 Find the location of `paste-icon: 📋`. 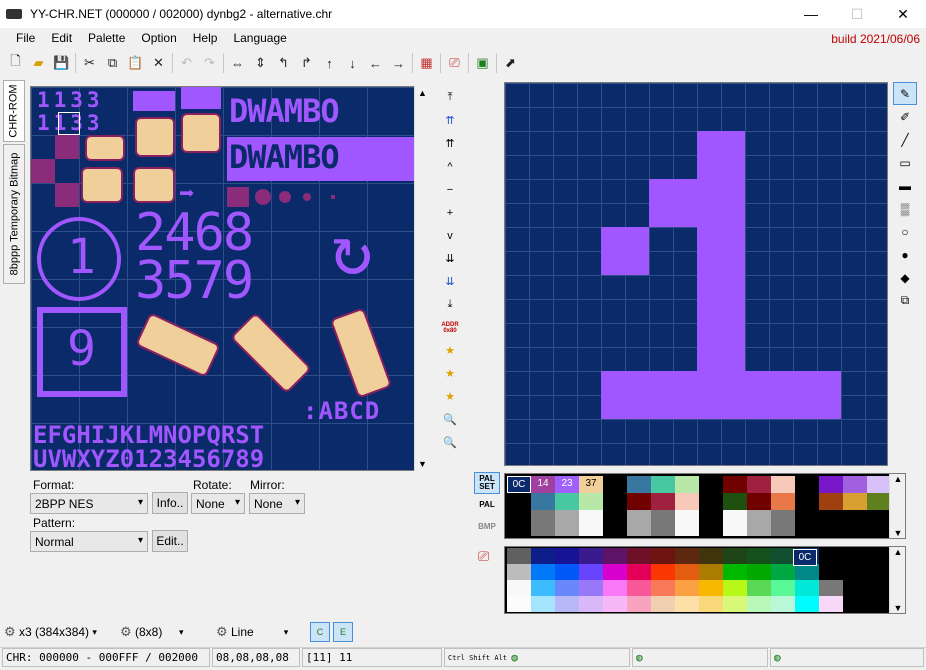

paste-icon: 📋 is located at coordinates (135, 63).